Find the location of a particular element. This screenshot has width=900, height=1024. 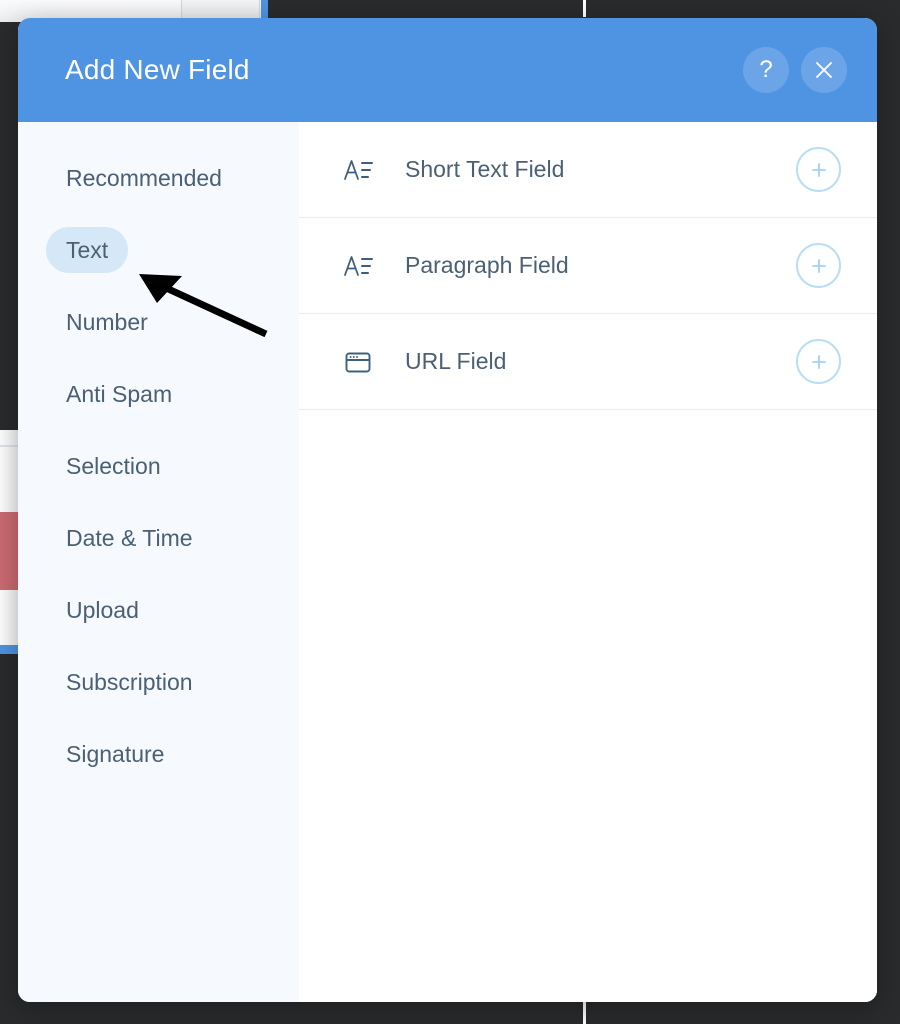

sidebar-item-label: Number is located at coordinates (107, 321).